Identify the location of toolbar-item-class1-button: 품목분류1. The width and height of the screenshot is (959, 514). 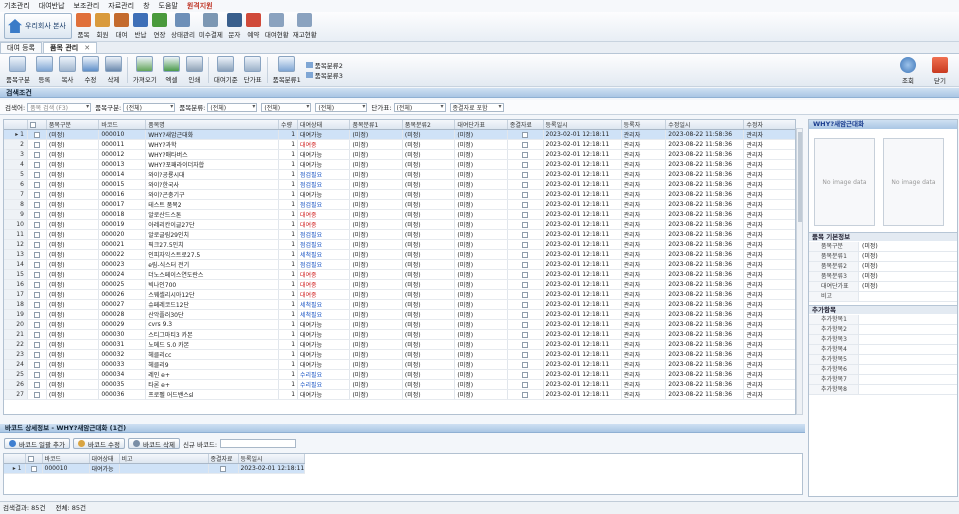
(287, 70).